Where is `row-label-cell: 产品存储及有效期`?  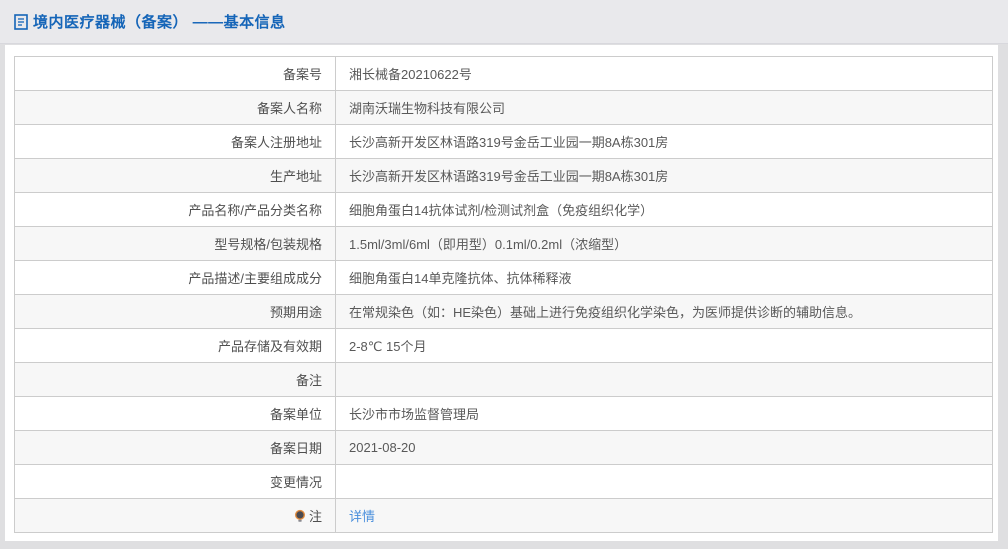
row-label-cell: 产品存储及有效期 is located at coordinates (175, 345).